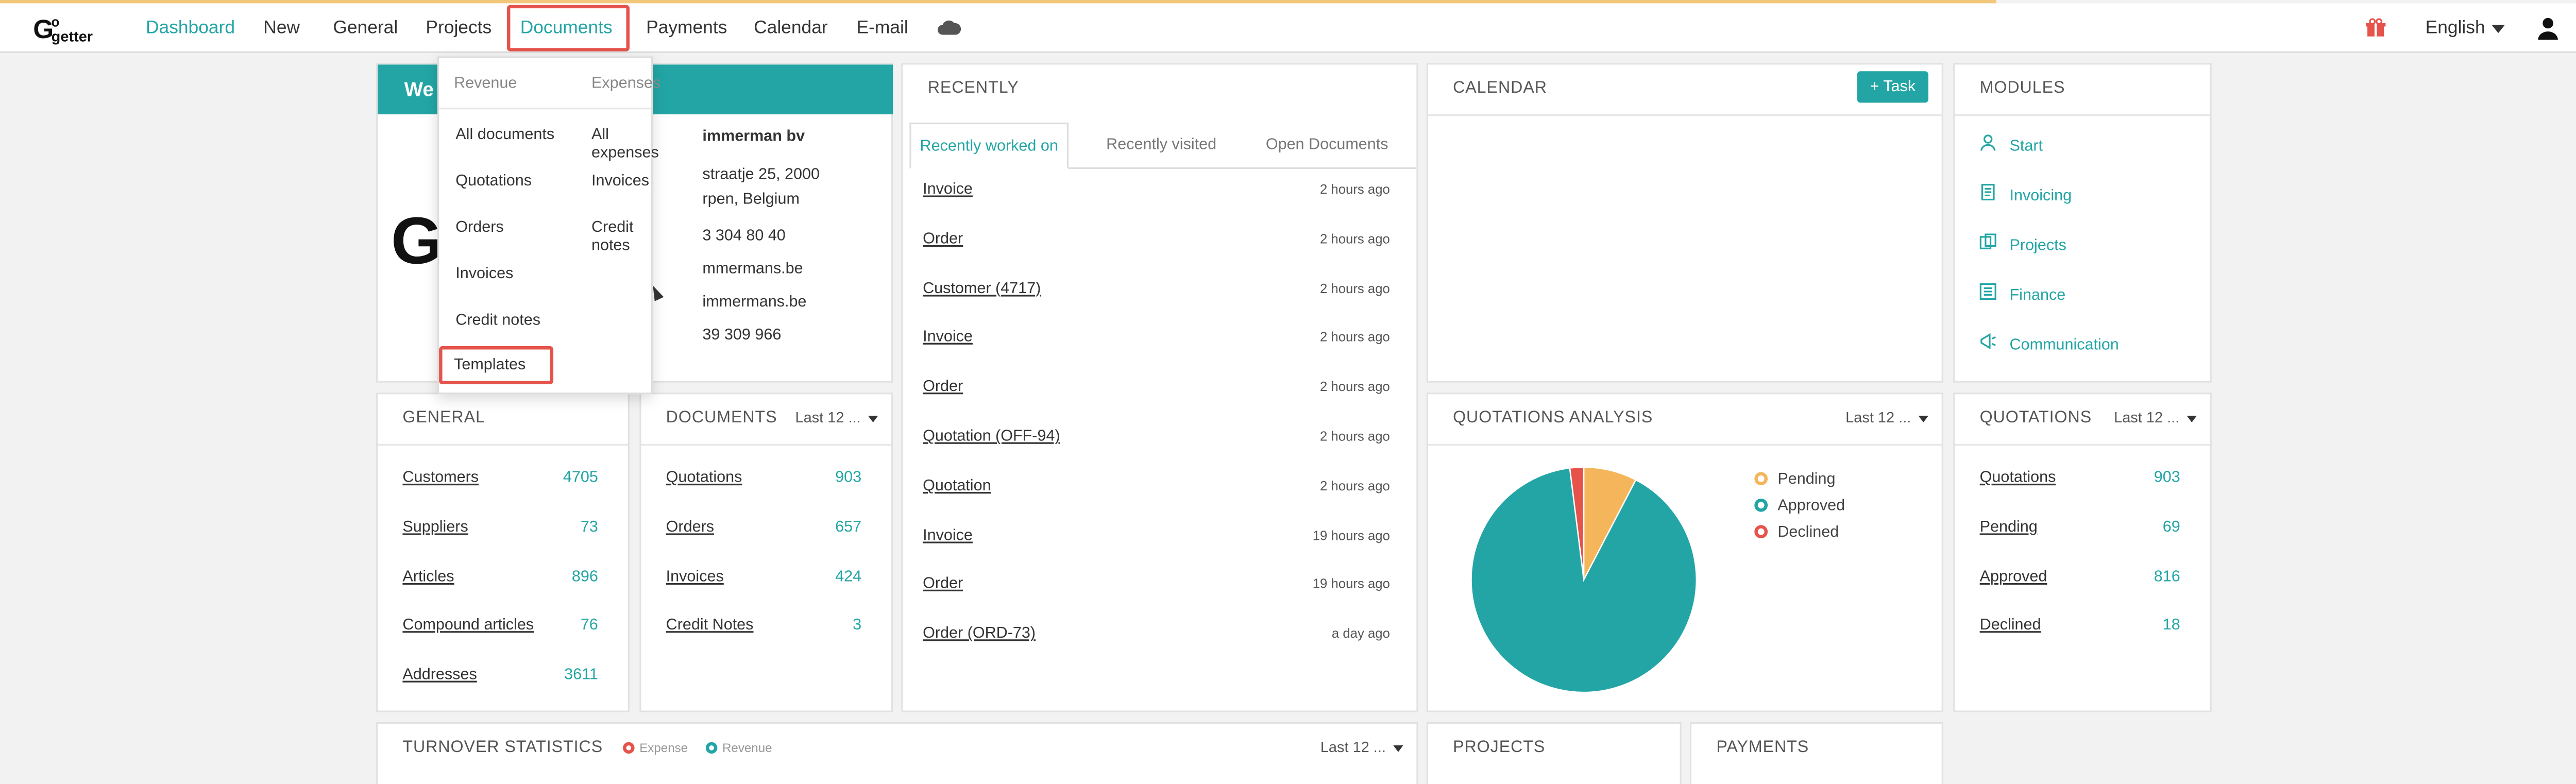 This screenshot has height=784, width=2576. What do you see at coordinates (2010, 626) in the screenshot?
I see `quotations-row-label: Declined` at bounding box center [2010, 626].